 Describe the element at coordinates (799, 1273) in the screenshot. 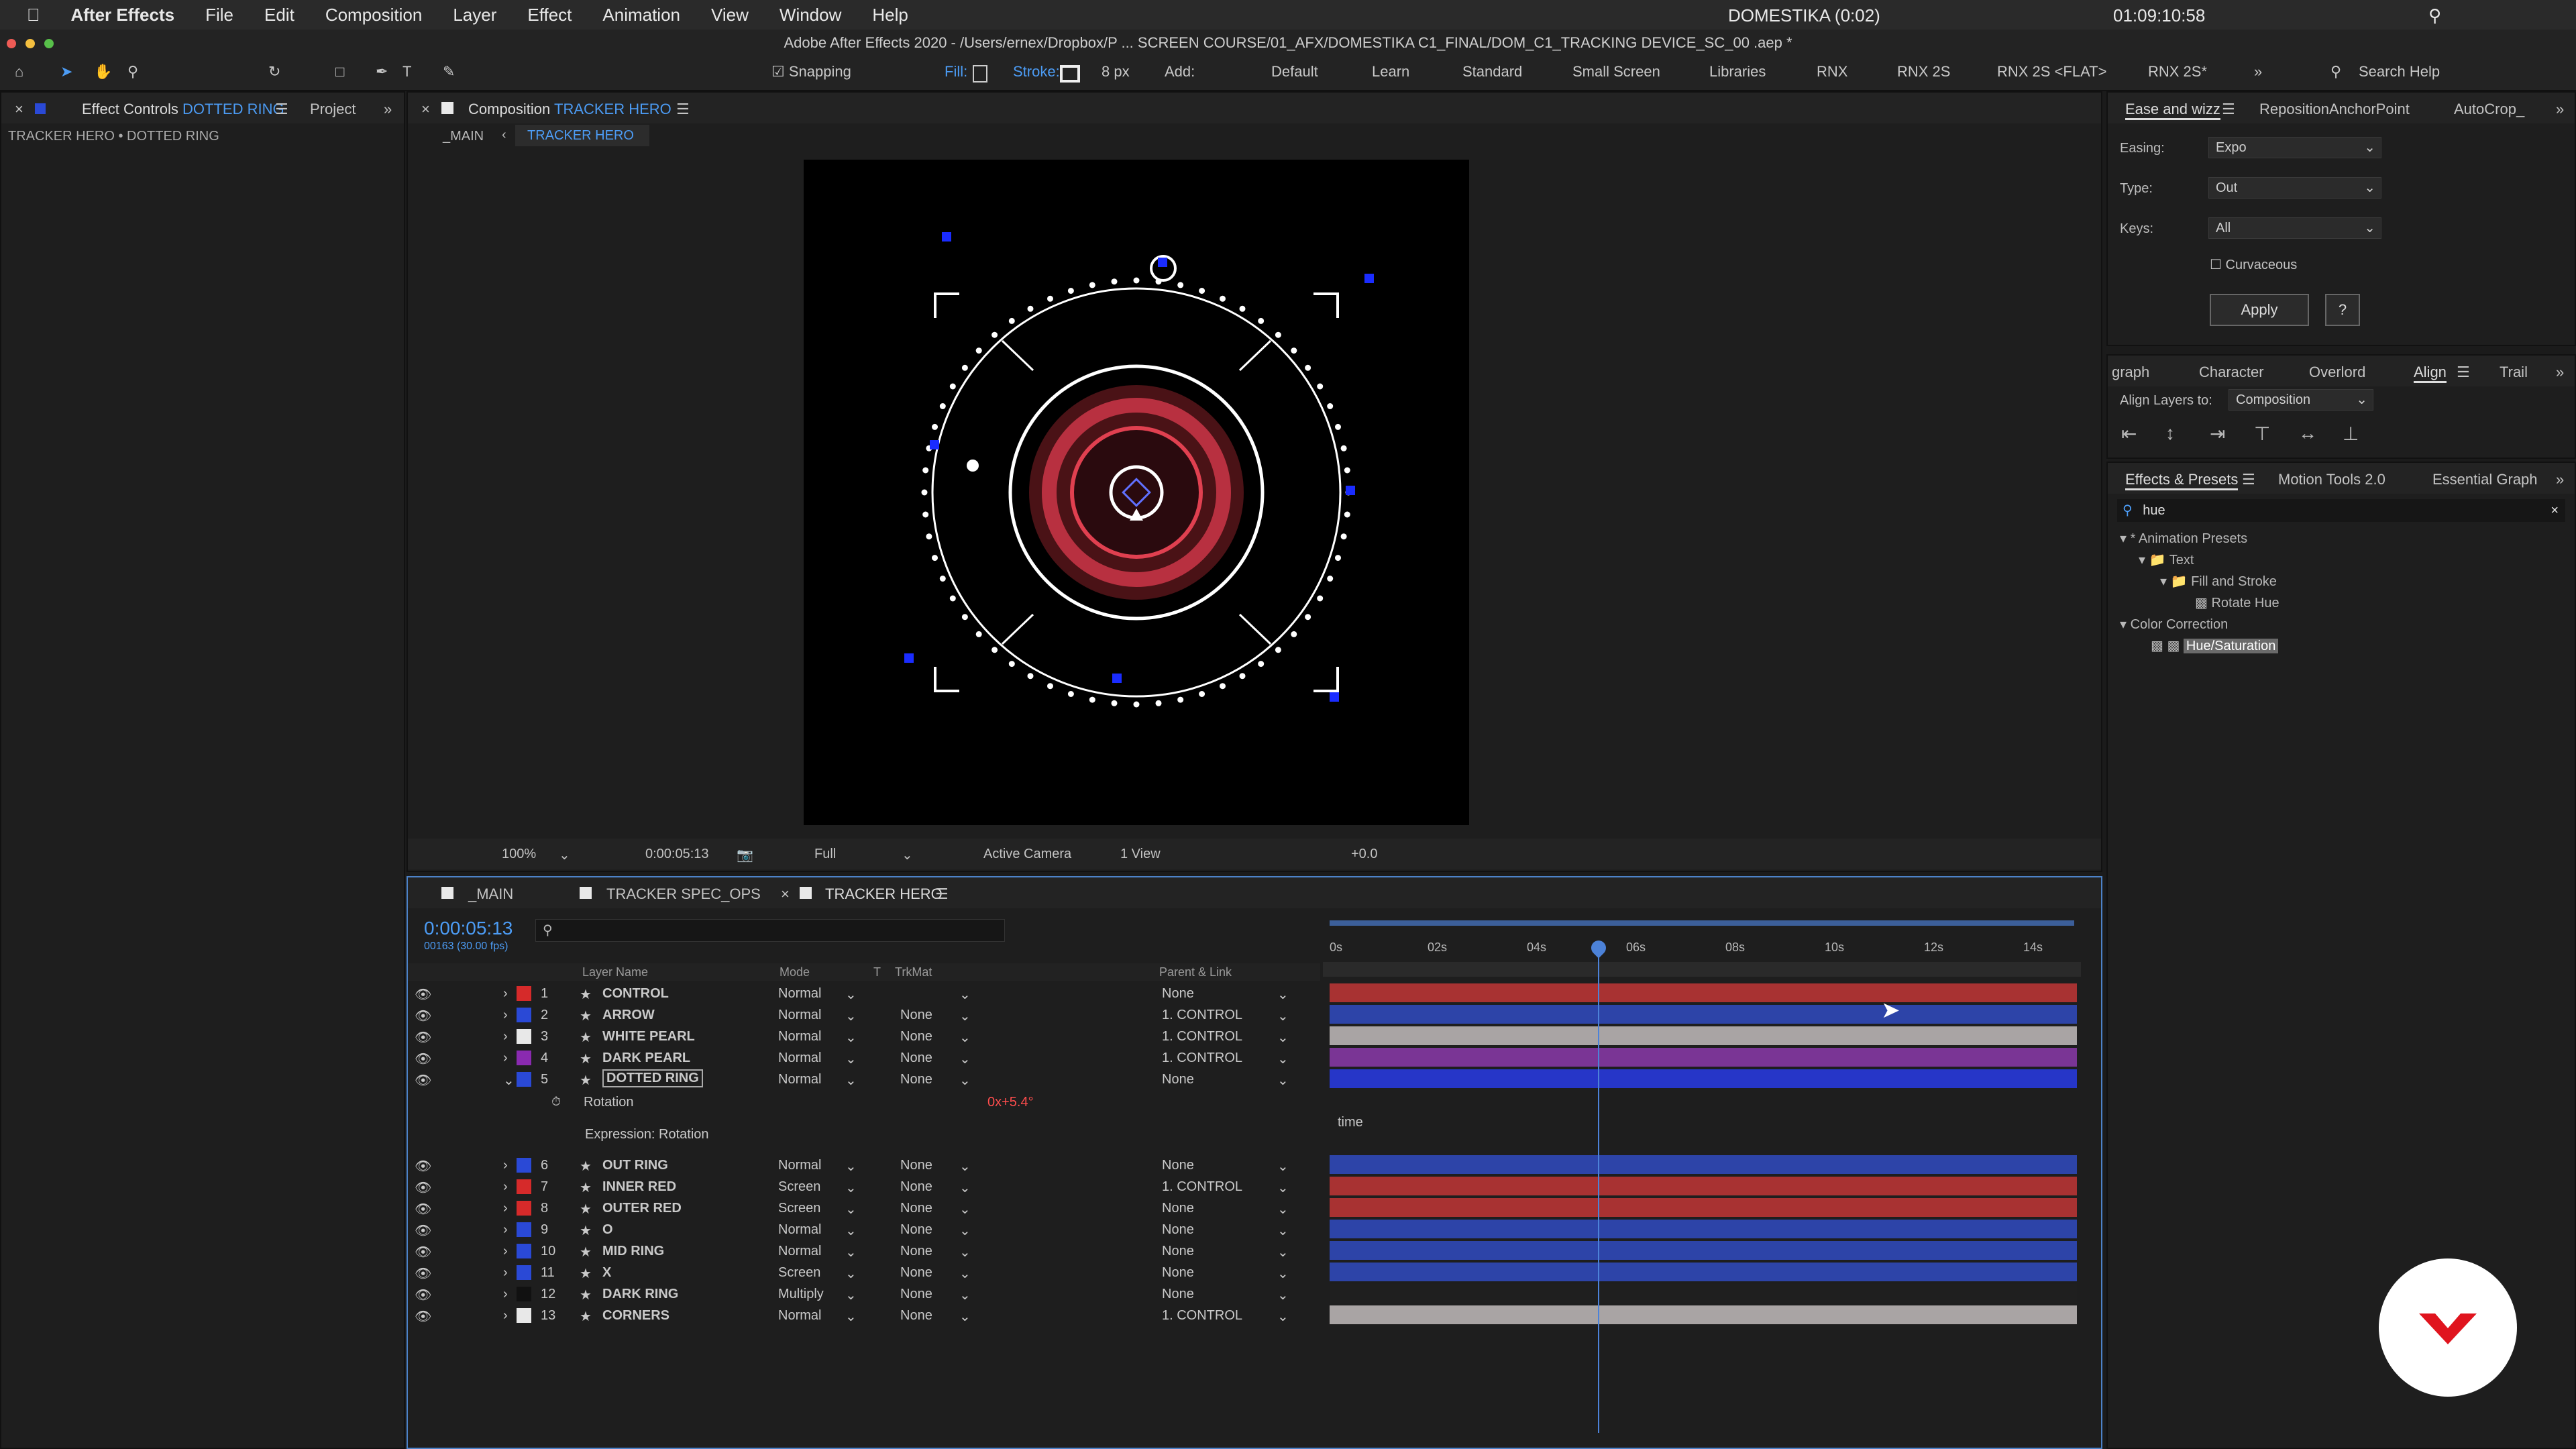

I see `mode-dropdown: Screen` at that location.